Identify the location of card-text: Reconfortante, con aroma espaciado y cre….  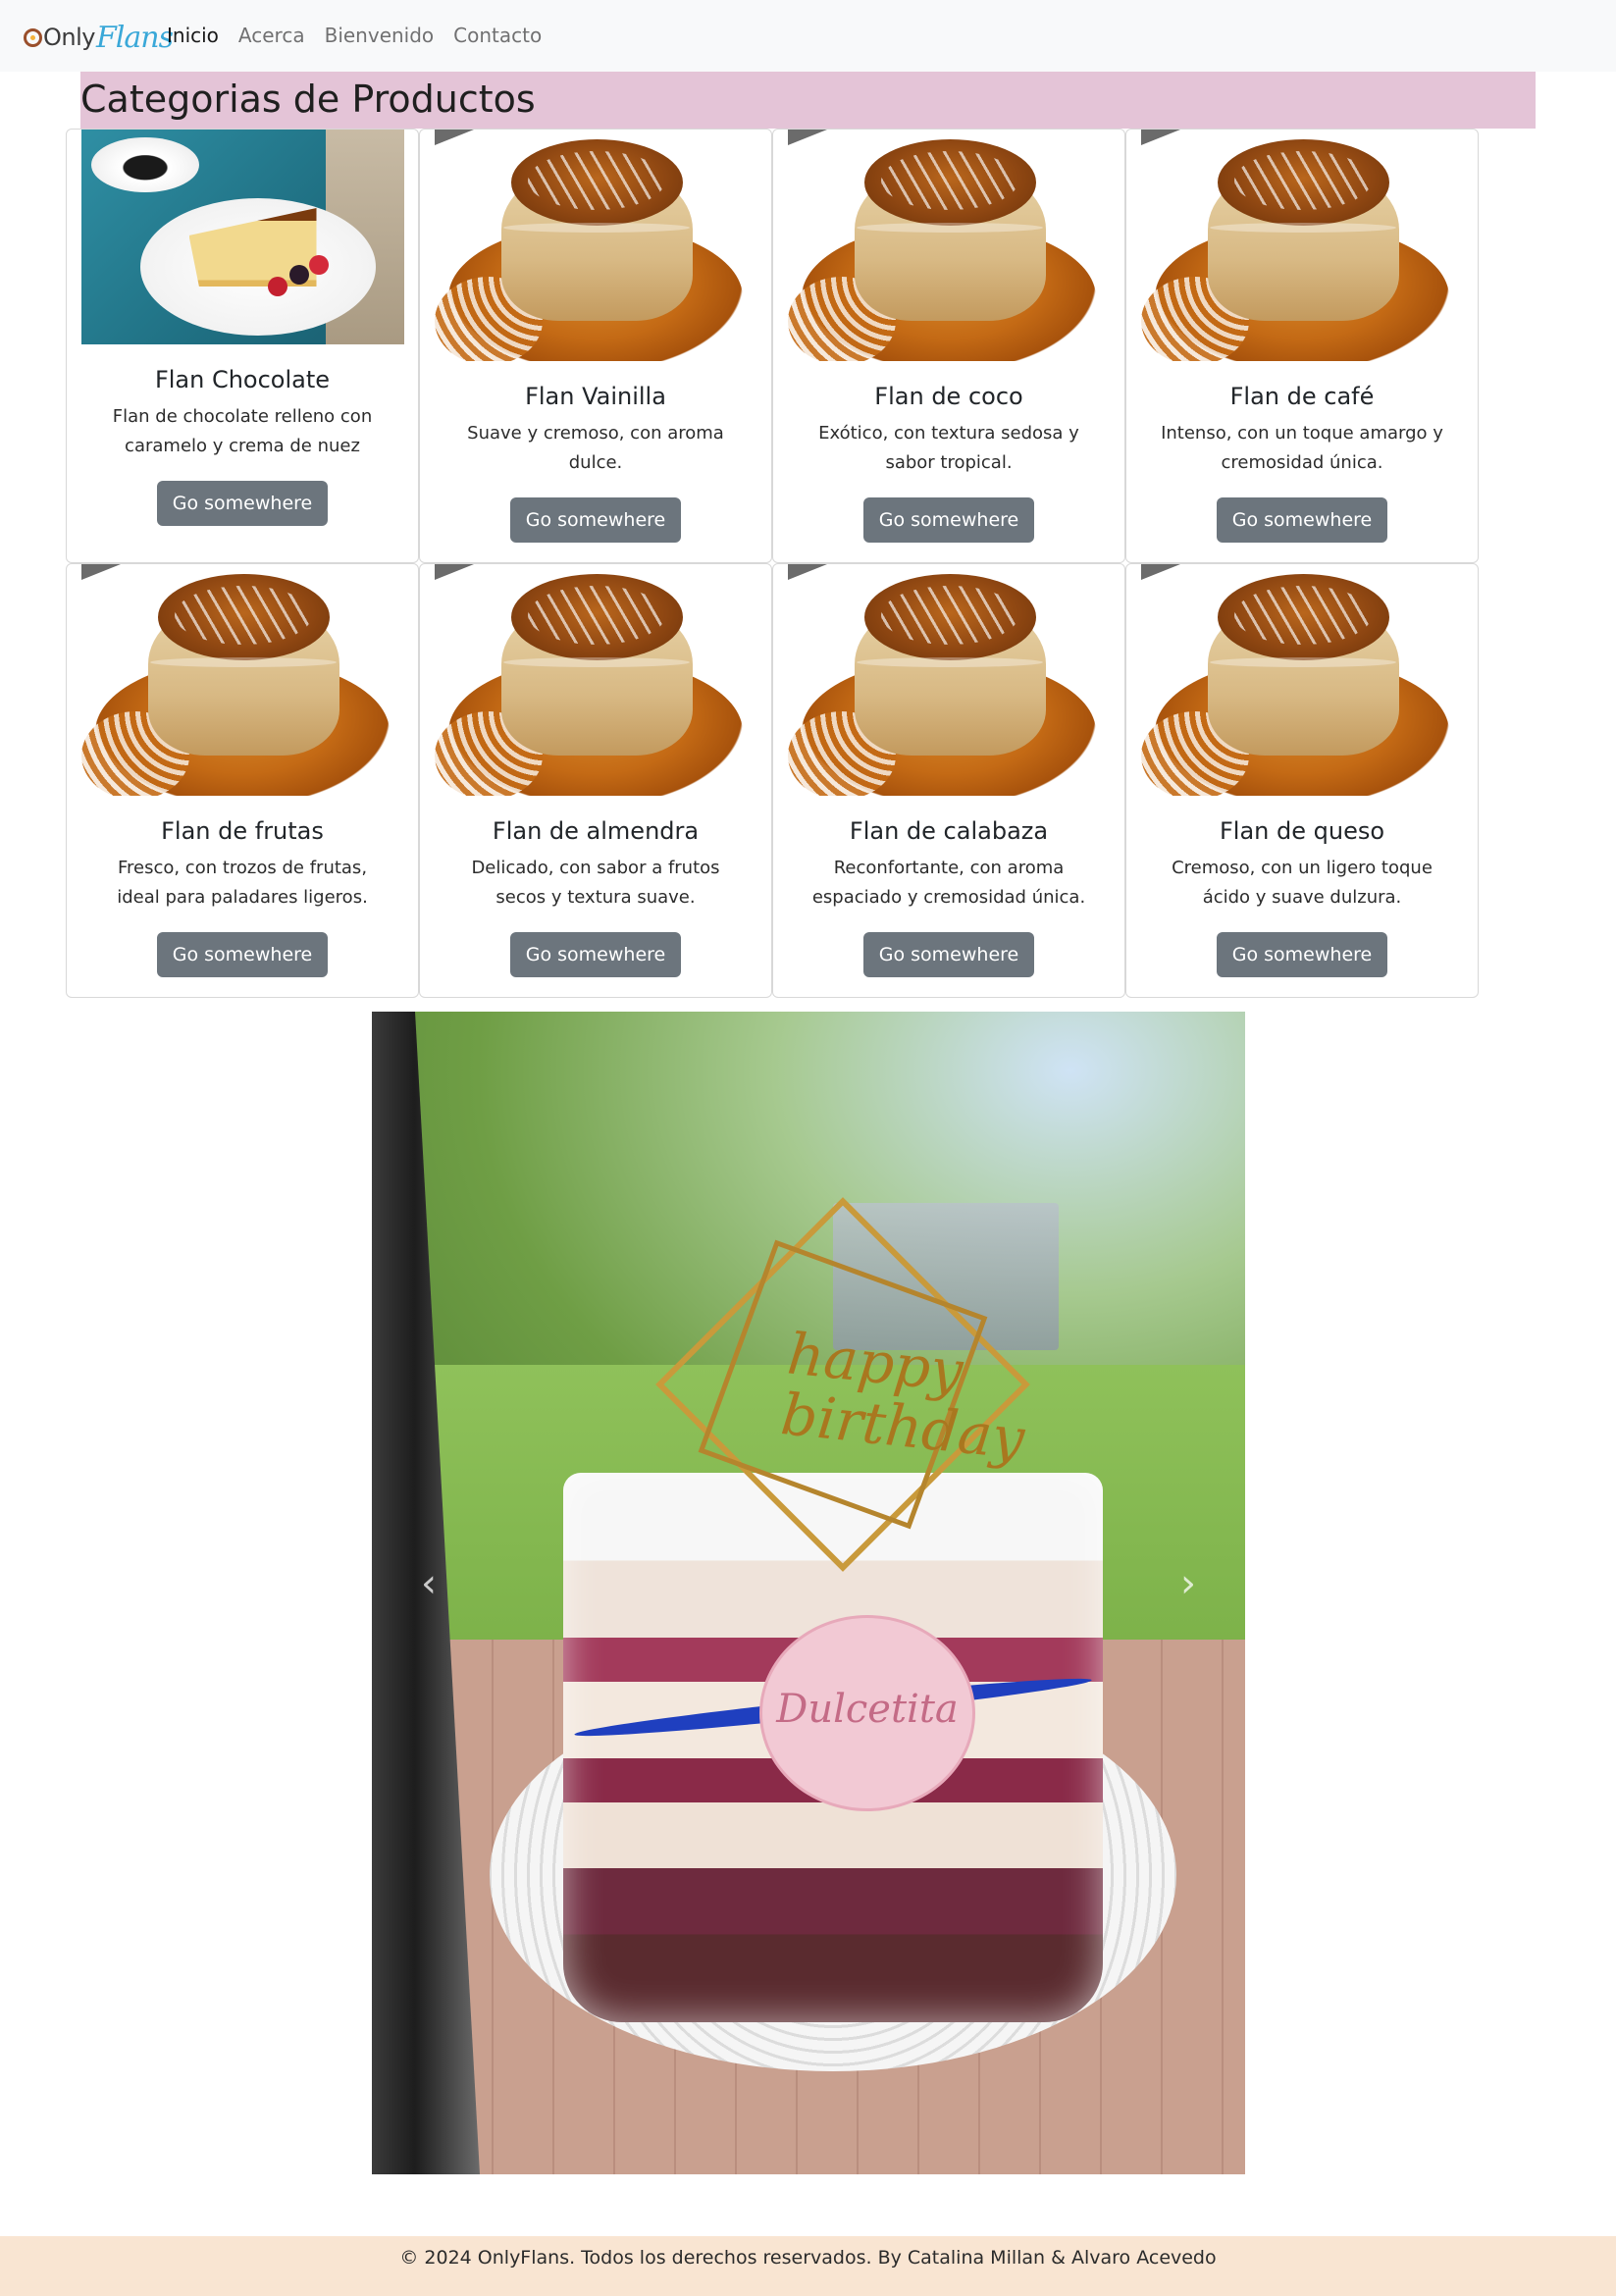
(949, 883).